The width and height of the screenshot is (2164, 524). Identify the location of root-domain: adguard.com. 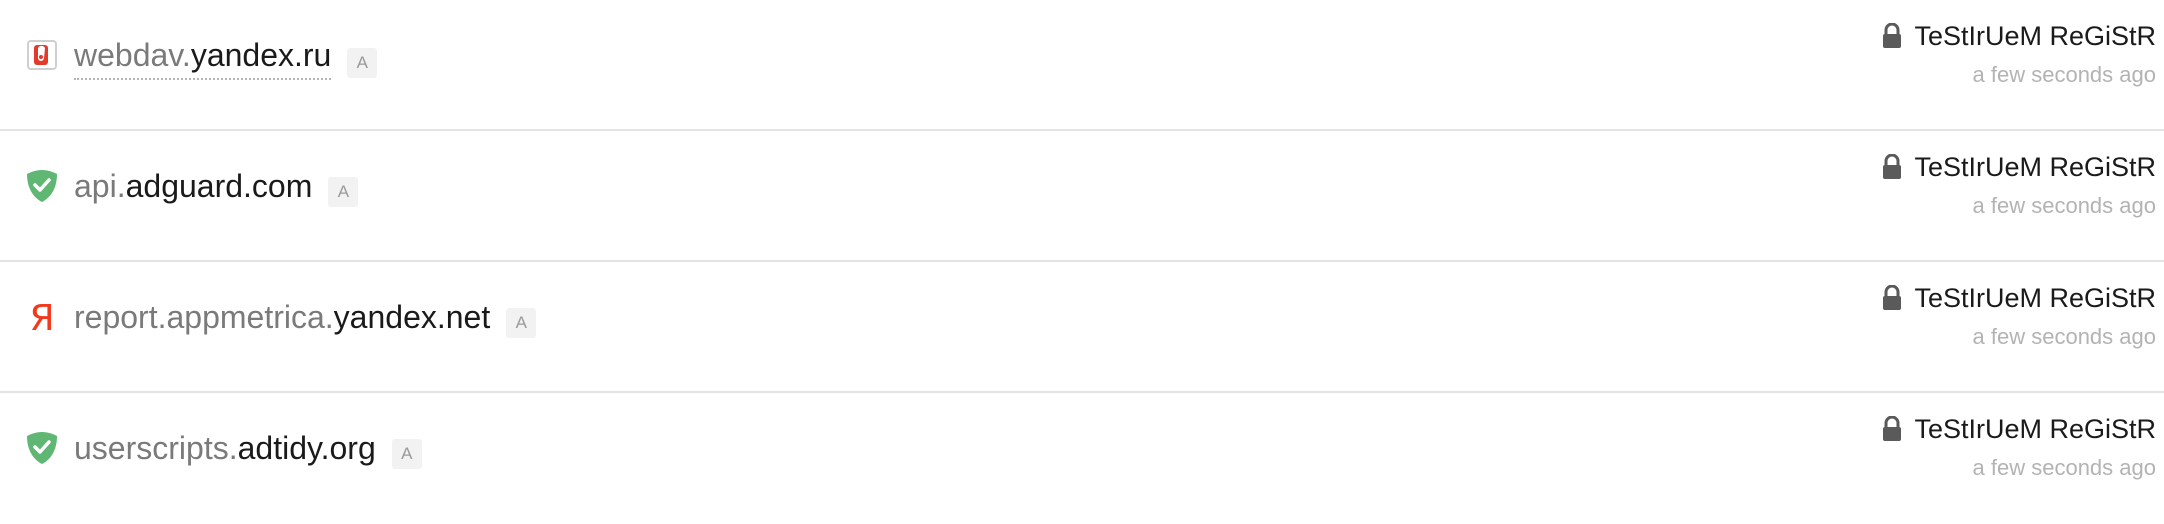
(219, 186).